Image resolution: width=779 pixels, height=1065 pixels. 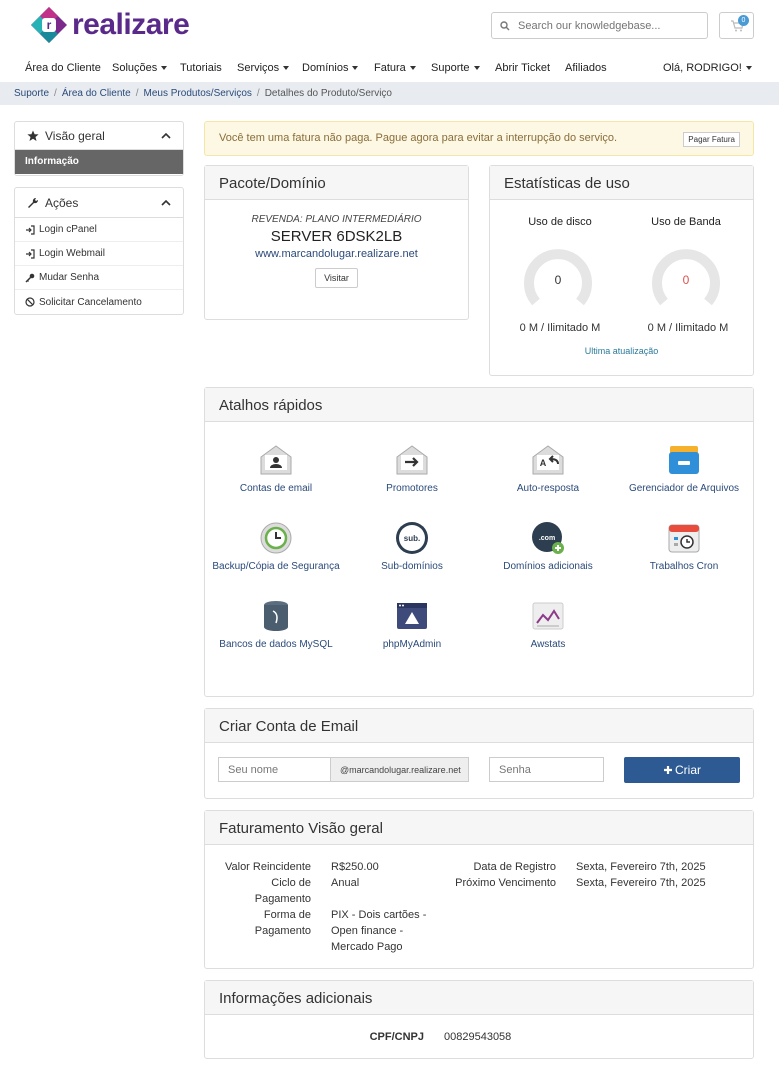 I want to click on shortcut-email-accounts: Contas de email, so click(x=276, y=468).